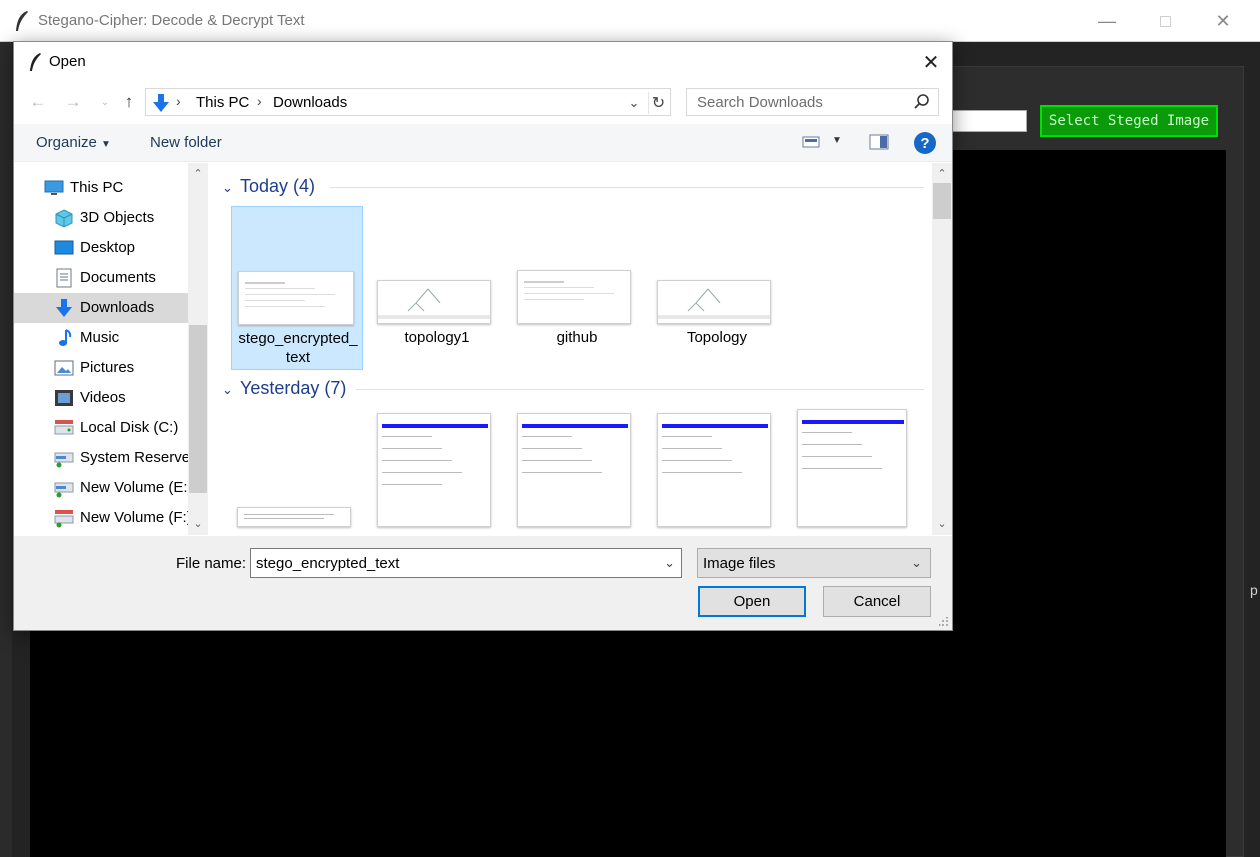 The height and width of the screenshot is (857, 1260). What do you see at coordinates (879, 144) in the screenshot?
I see `preview-pane-button` at bounding box center [879, 144].